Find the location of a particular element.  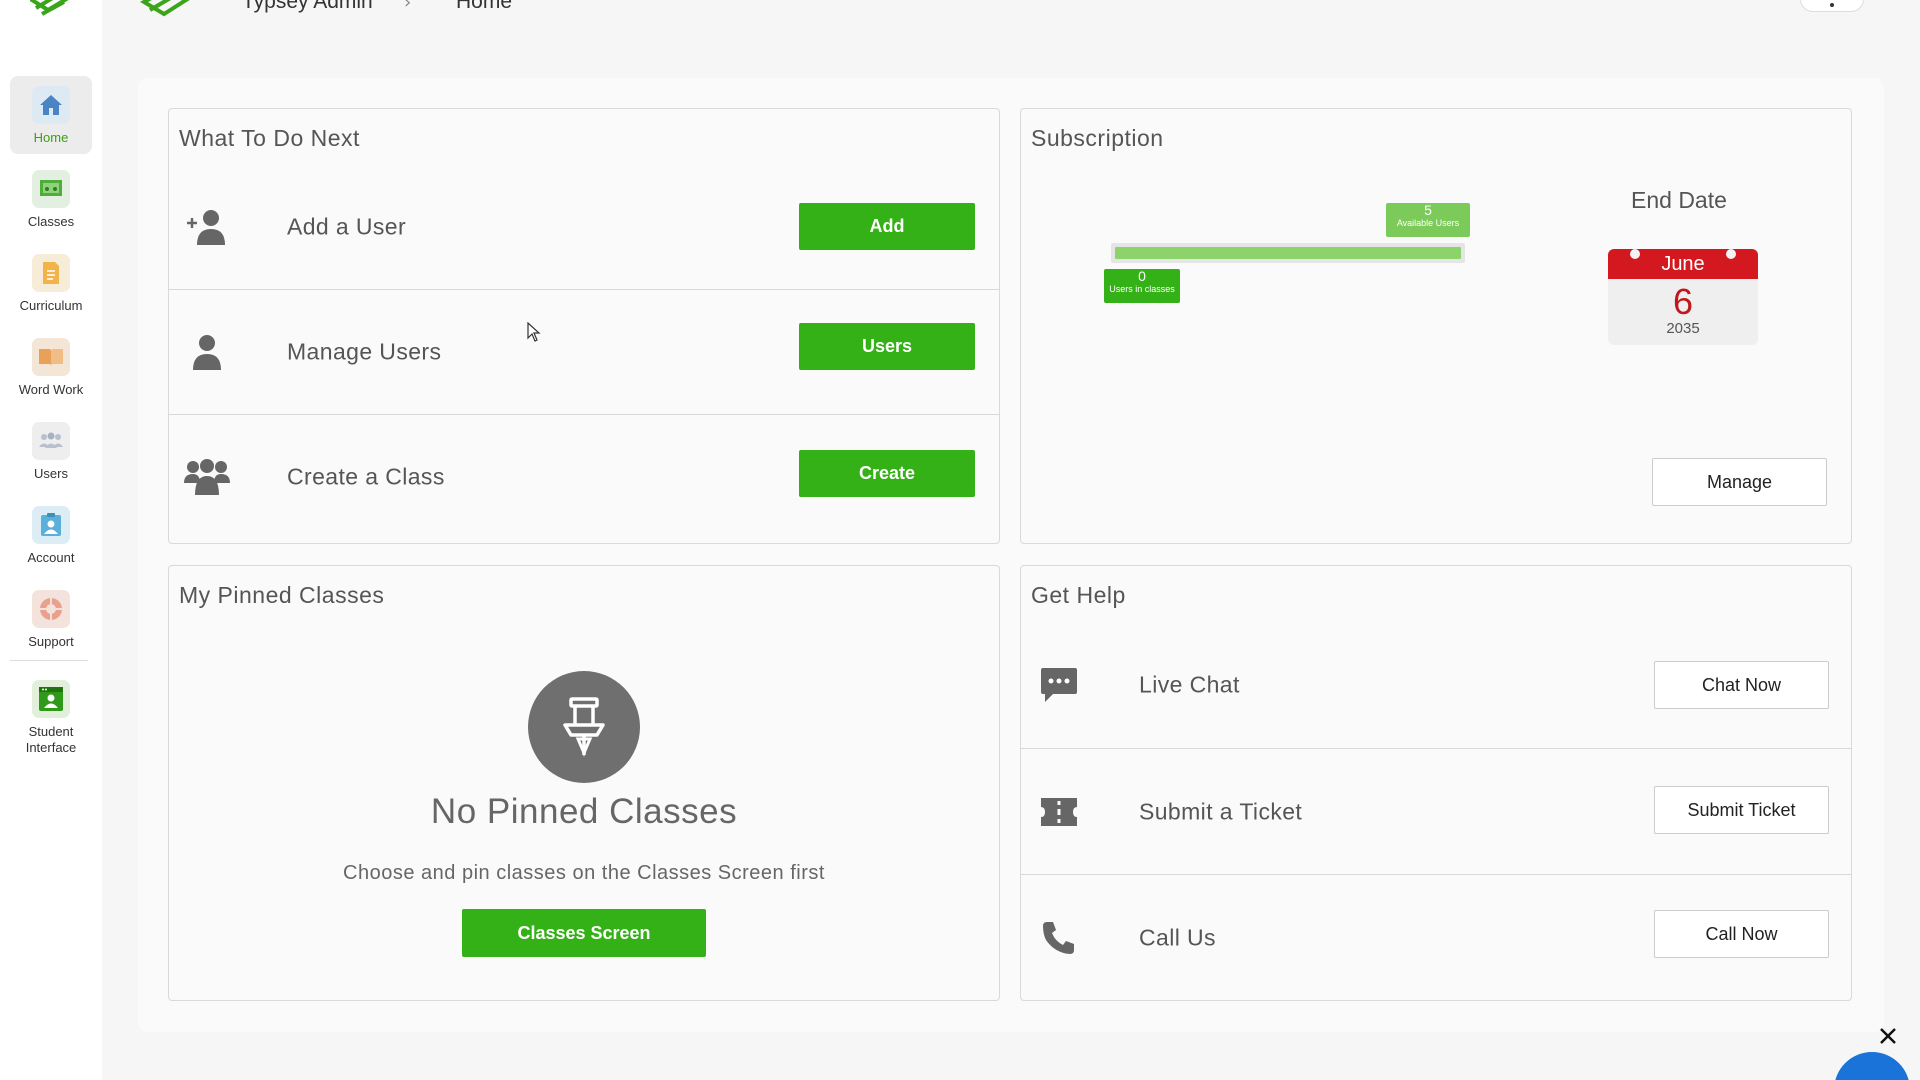

sidebar-item-account: Account is located at coordinates (51, 535).